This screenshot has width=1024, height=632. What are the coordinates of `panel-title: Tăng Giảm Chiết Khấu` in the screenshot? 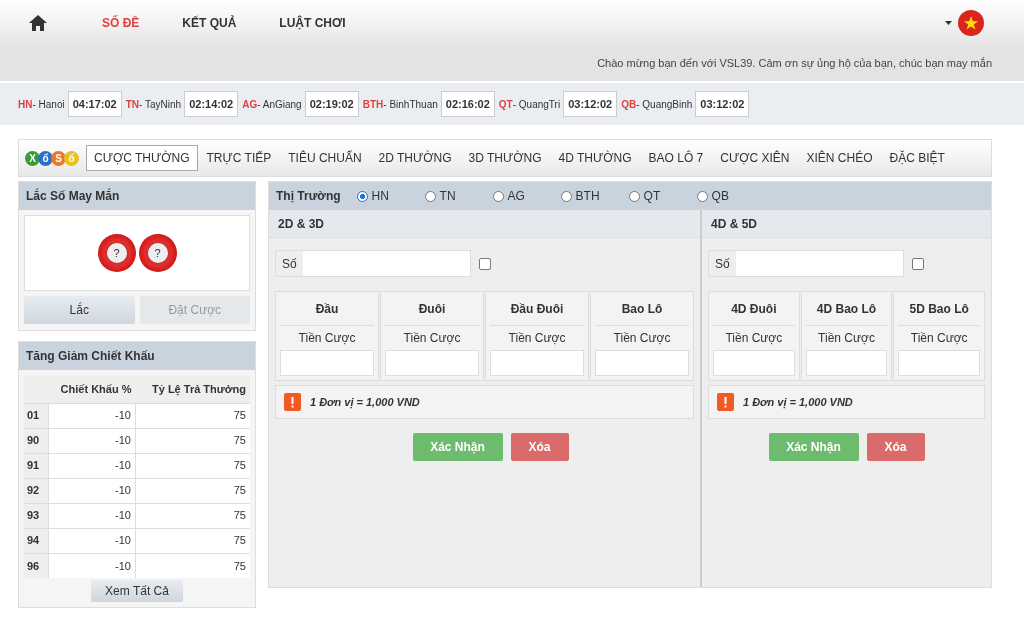 It's located at (137, 356).